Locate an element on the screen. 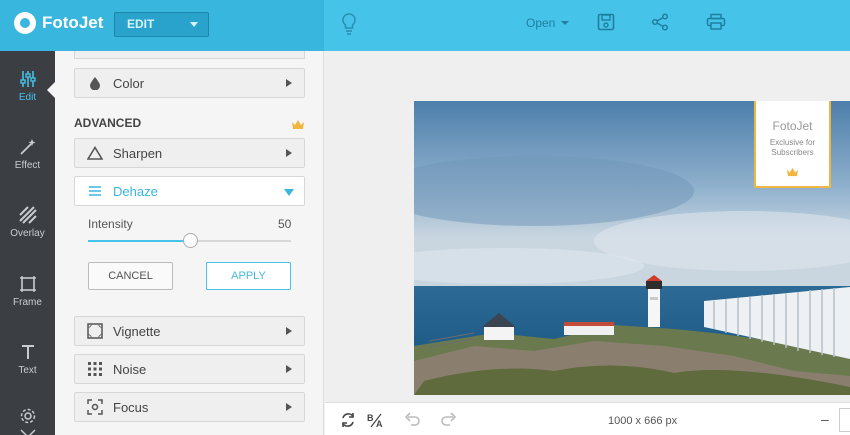 The image size is (850, 435). svg-text: A is located at coordinates (379, 423).